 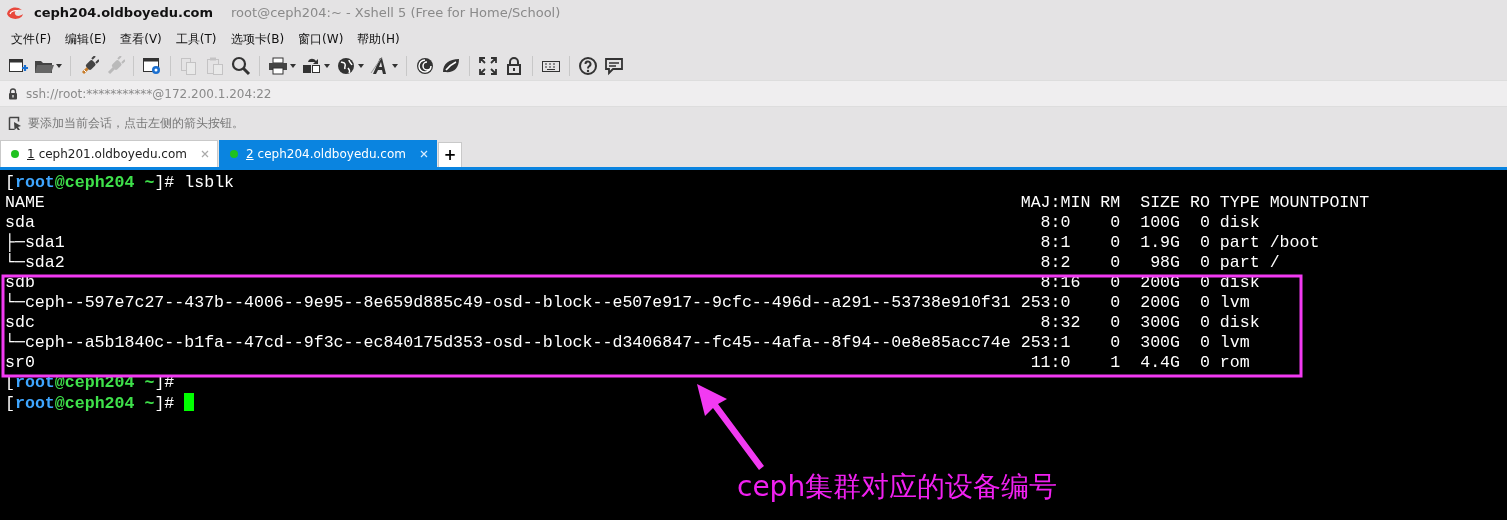 What do you see at coordinates (614, 66) in the screenshot?
I see `chat-icon` at bounding box center [614, 66].